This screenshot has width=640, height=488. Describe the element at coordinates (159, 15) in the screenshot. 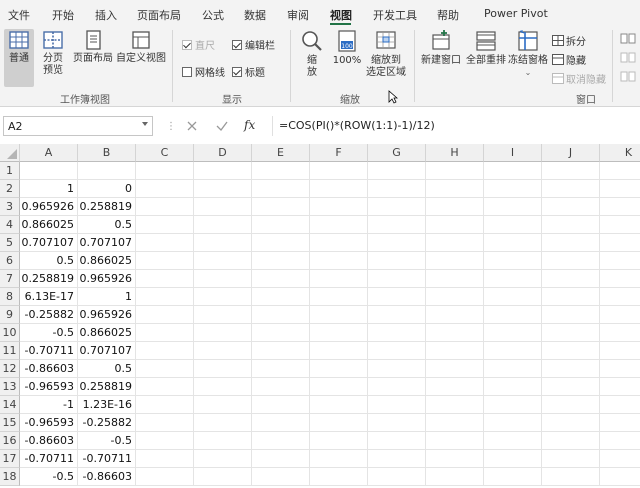

I see `tab-page-layout: 页面布局` at that location.